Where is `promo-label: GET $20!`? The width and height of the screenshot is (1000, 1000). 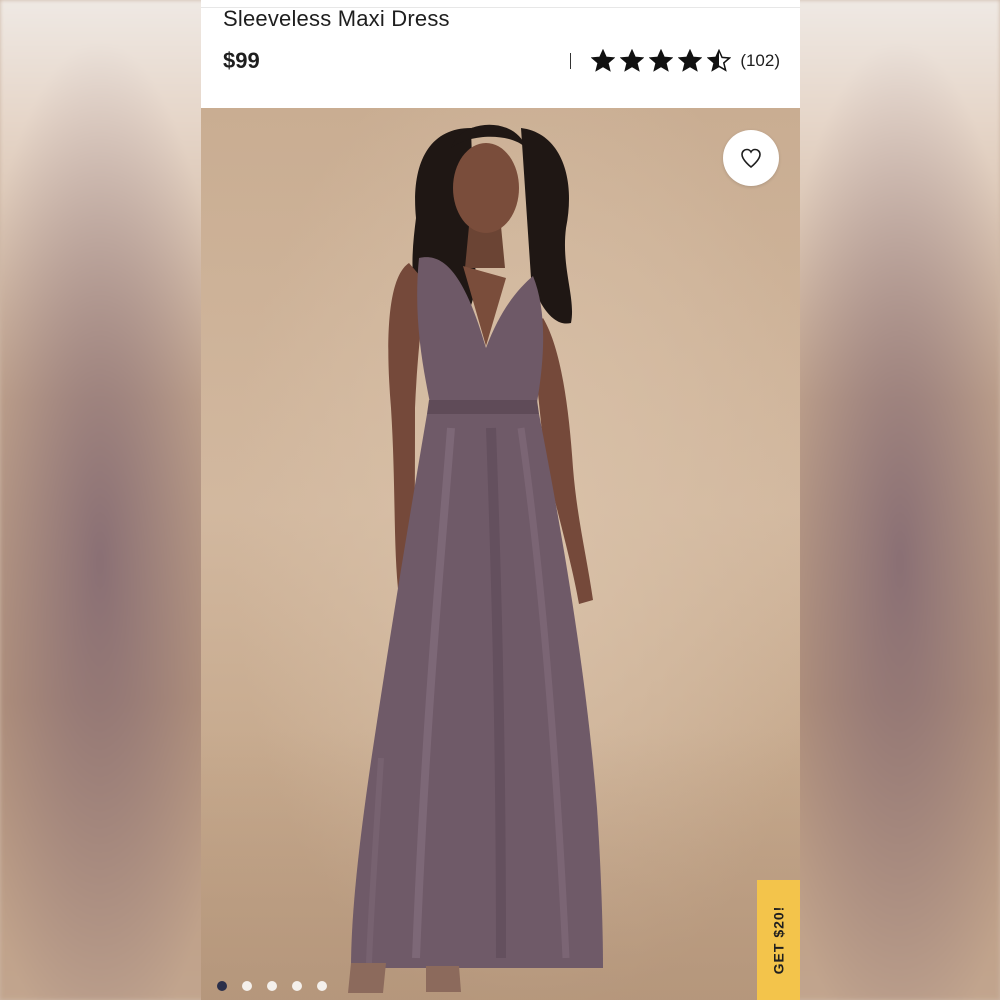 promo-label: GET $20! is located at coordinates (778, 940).